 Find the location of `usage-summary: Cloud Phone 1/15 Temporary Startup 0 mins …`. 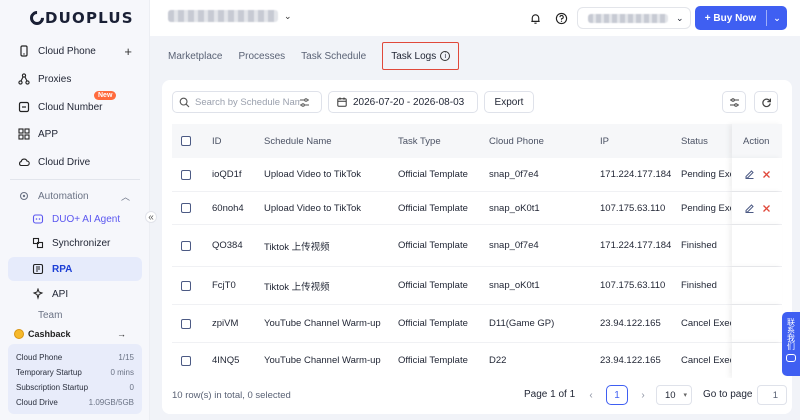

usage-summary: Cloud Phone 1/15 Temporary Startup 0 mins … is located at coordinates (75, 379).